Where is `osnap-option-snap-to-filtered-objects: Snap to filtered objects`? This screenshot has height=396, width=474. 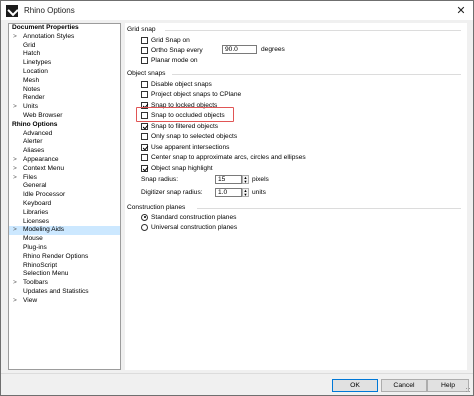 osnap-option-snap-to-filtered-objects: Snap to filtered objects is located at coordinates (179, 126).